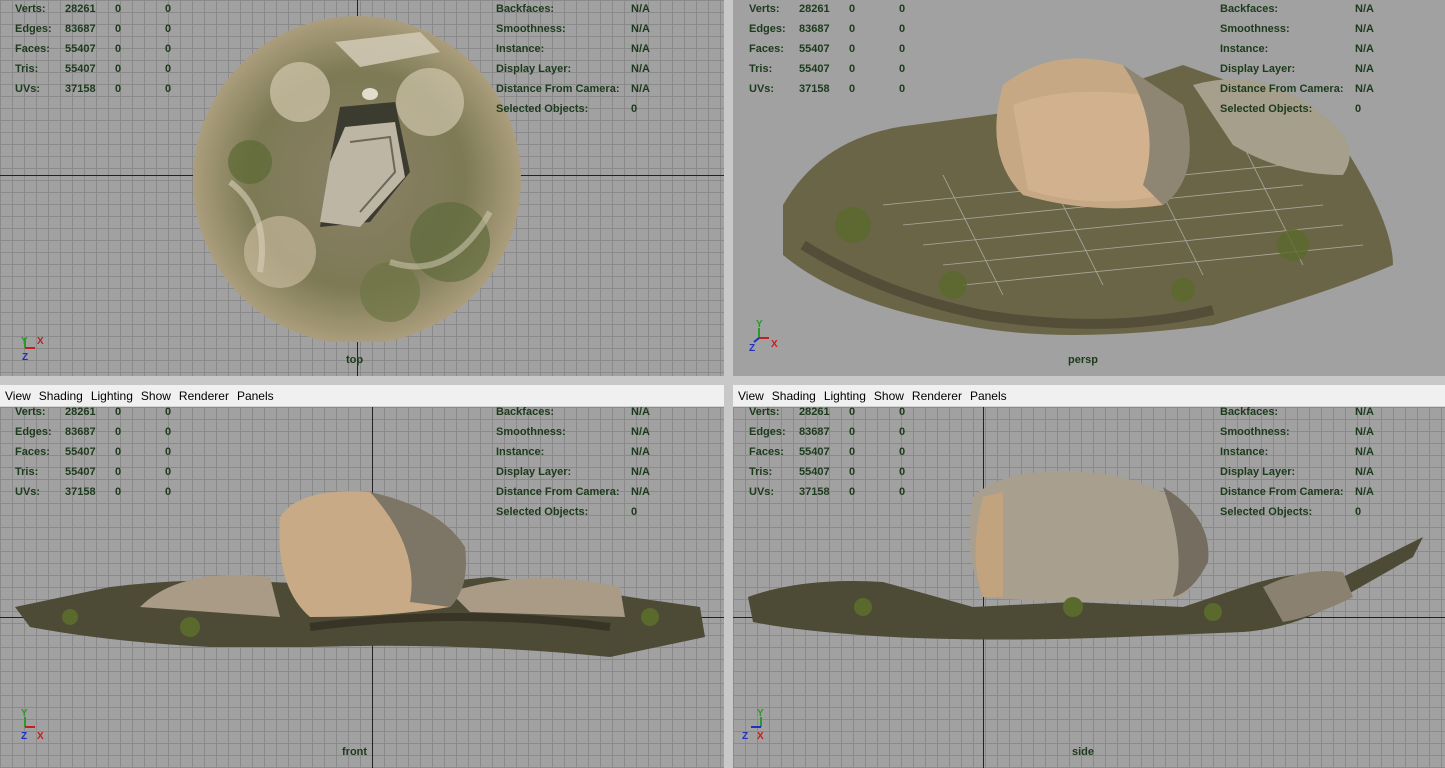 This screenshot has width=1445, height=768. Describe the element at coordinates (1083, 360) in the screenshot. I see `camera-label-persp: persp` at that location.